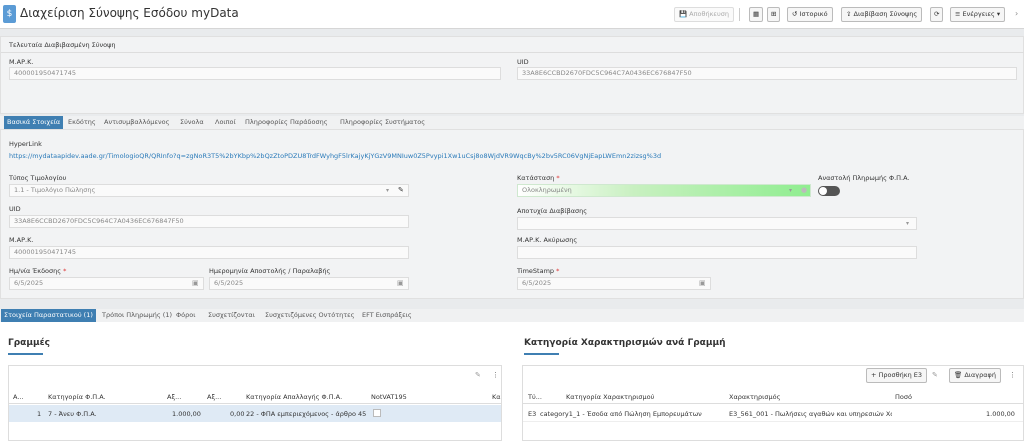 This screenshot has width=1024, height=441. I want to click on tab-counterpart: Αντισυμβαλλόμενος, so click(136, 122).